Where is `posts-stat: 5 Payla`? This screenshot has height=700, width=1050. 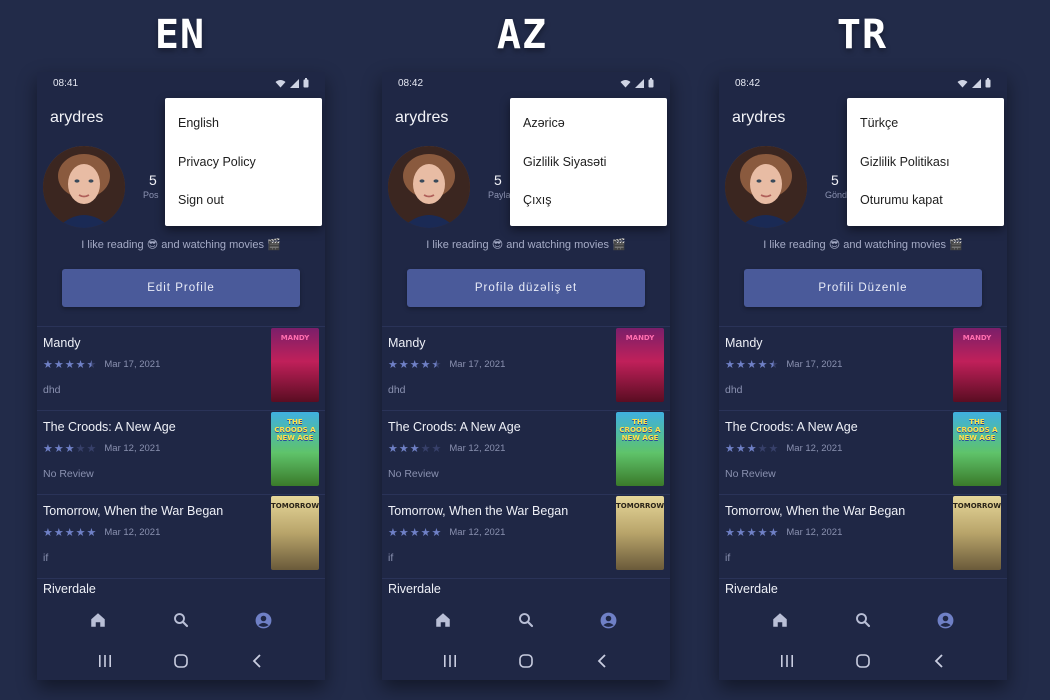 posts-stat: 5 Payla is located at coordinates (499, 186).